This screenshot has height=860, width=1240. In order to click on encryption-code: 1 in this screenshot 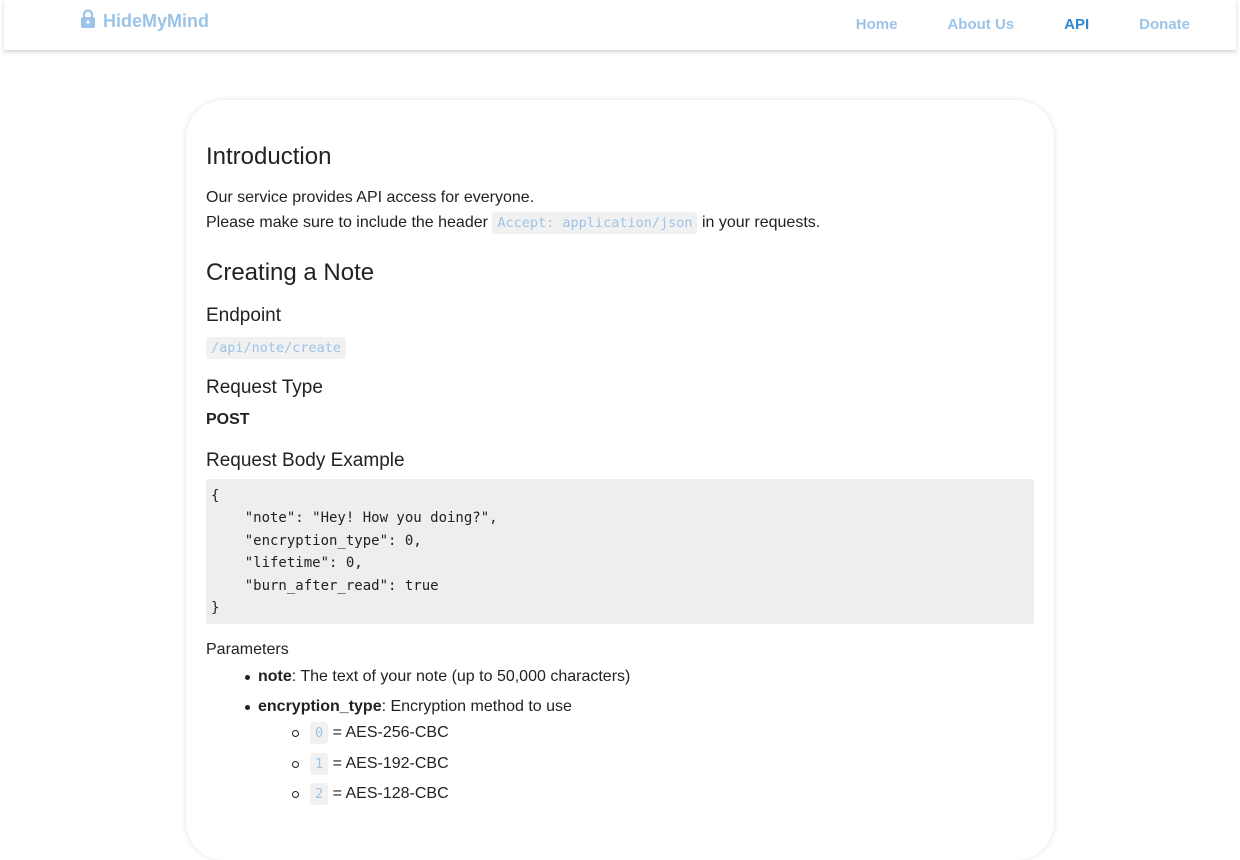, I will do `click(319, 764)`.